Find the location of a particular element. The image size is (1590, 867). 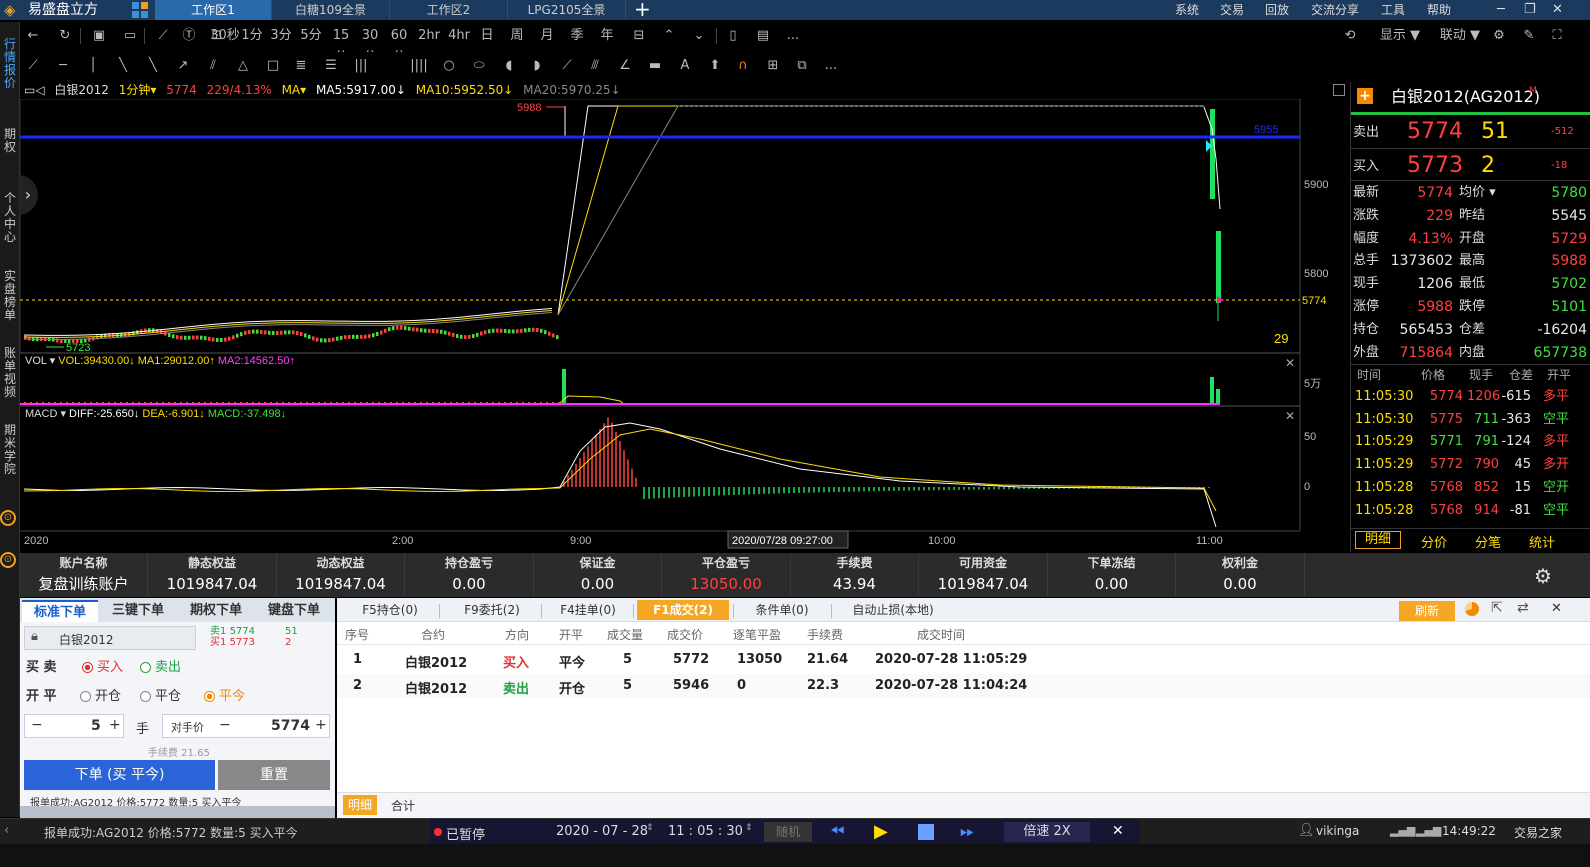

back-icon: ← is located at coordinates (33, 36).